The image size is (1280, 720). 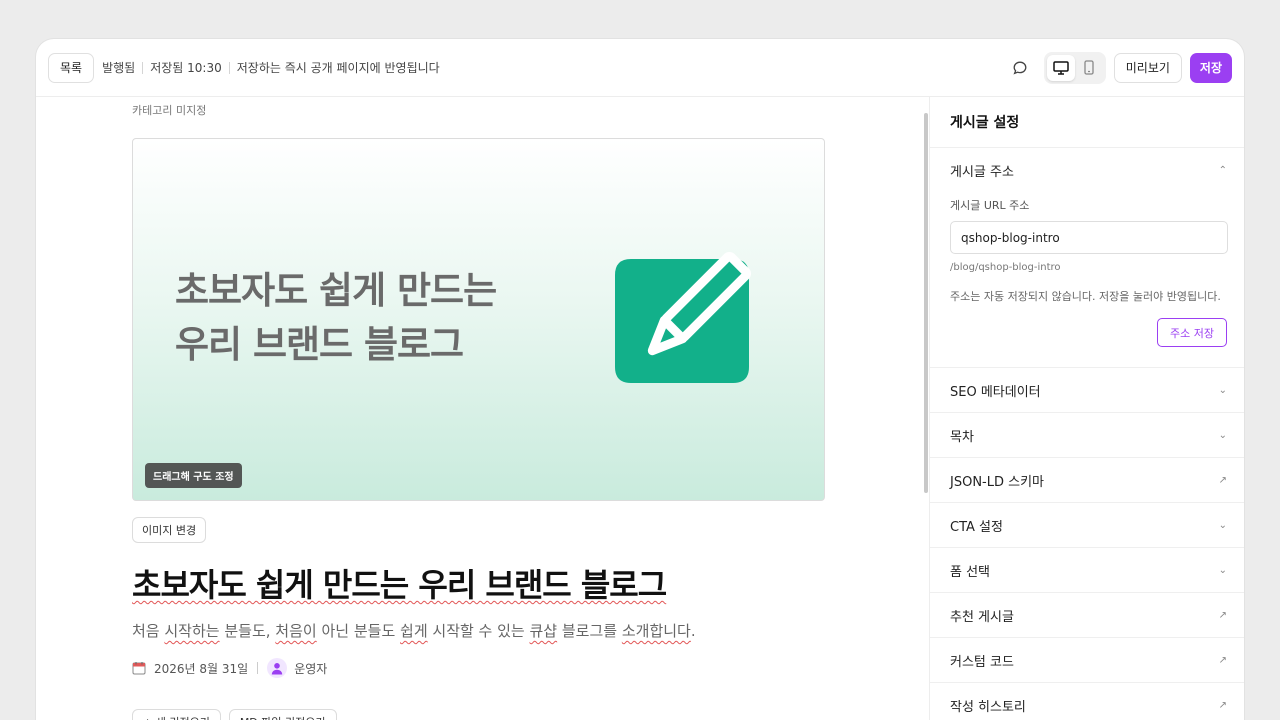 I want to click on subtitle-part: 쉽게, so click(x=414, y=631).